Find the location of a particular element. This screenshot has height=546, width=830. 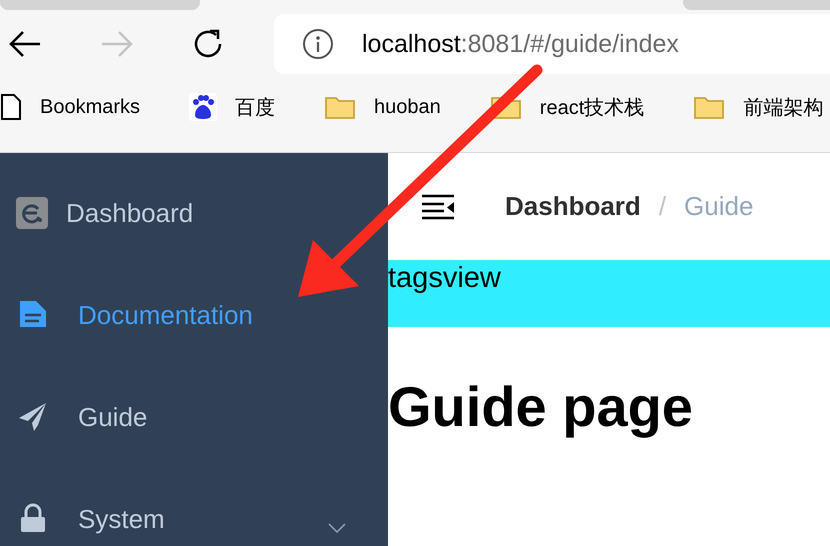

menu-item: Dashboard is located at coordinates (194, 213).